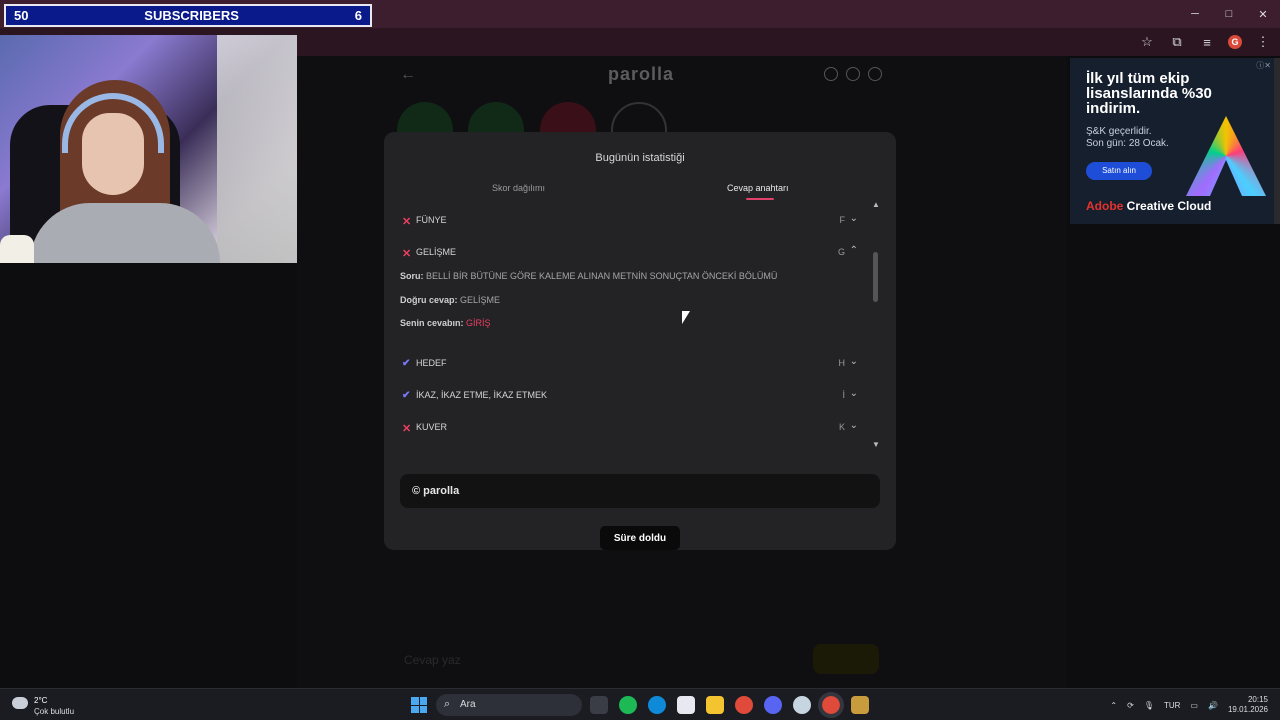 The width and height of the screenshot is (1280, 720). What do you see at coordinates (1119, 171) in the screenshot?
I see `ad-buy-button: Satın alın` at bounding box center [1119, 171].